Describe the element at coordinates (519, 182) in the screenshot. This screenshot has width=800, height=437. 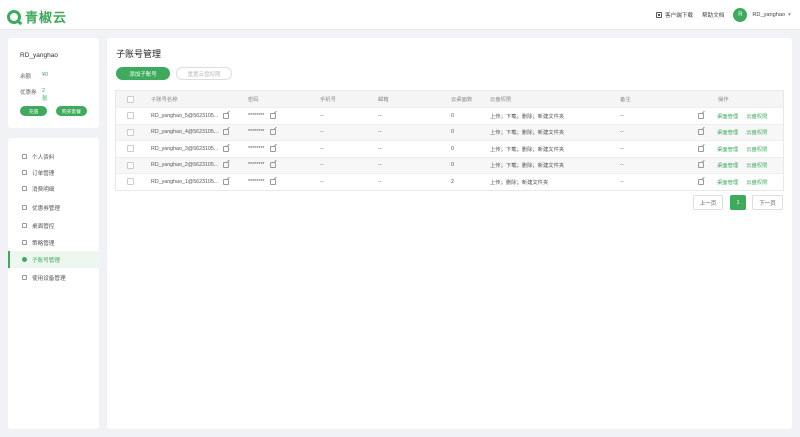
I see `permission-cell: 上传；删除；新建文件夹` at that location.